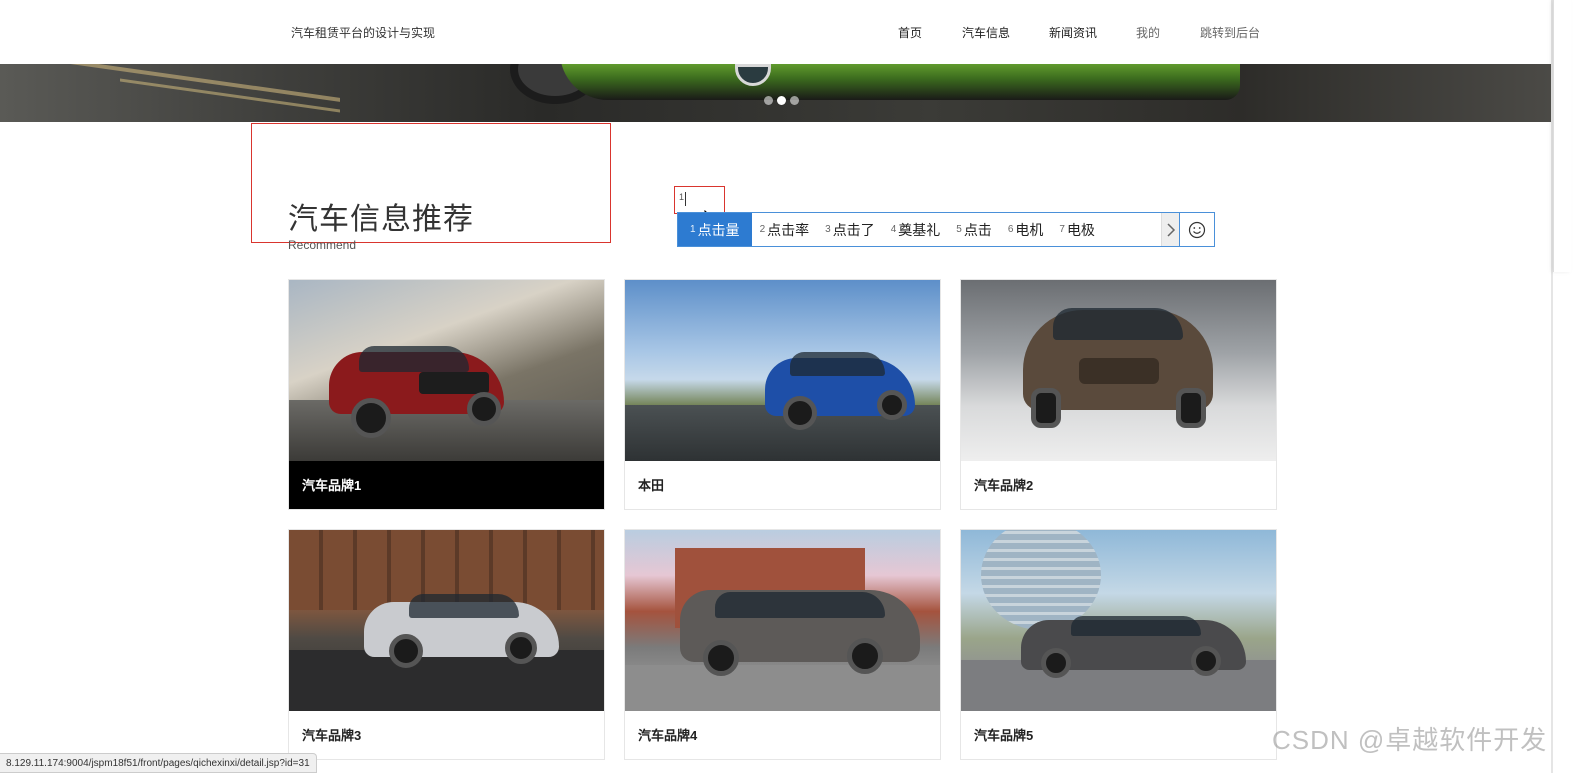  What do you see at coordinates (900, 82) in the screenshot?
I see `banner-car-image` at bounding box center [900, 82].